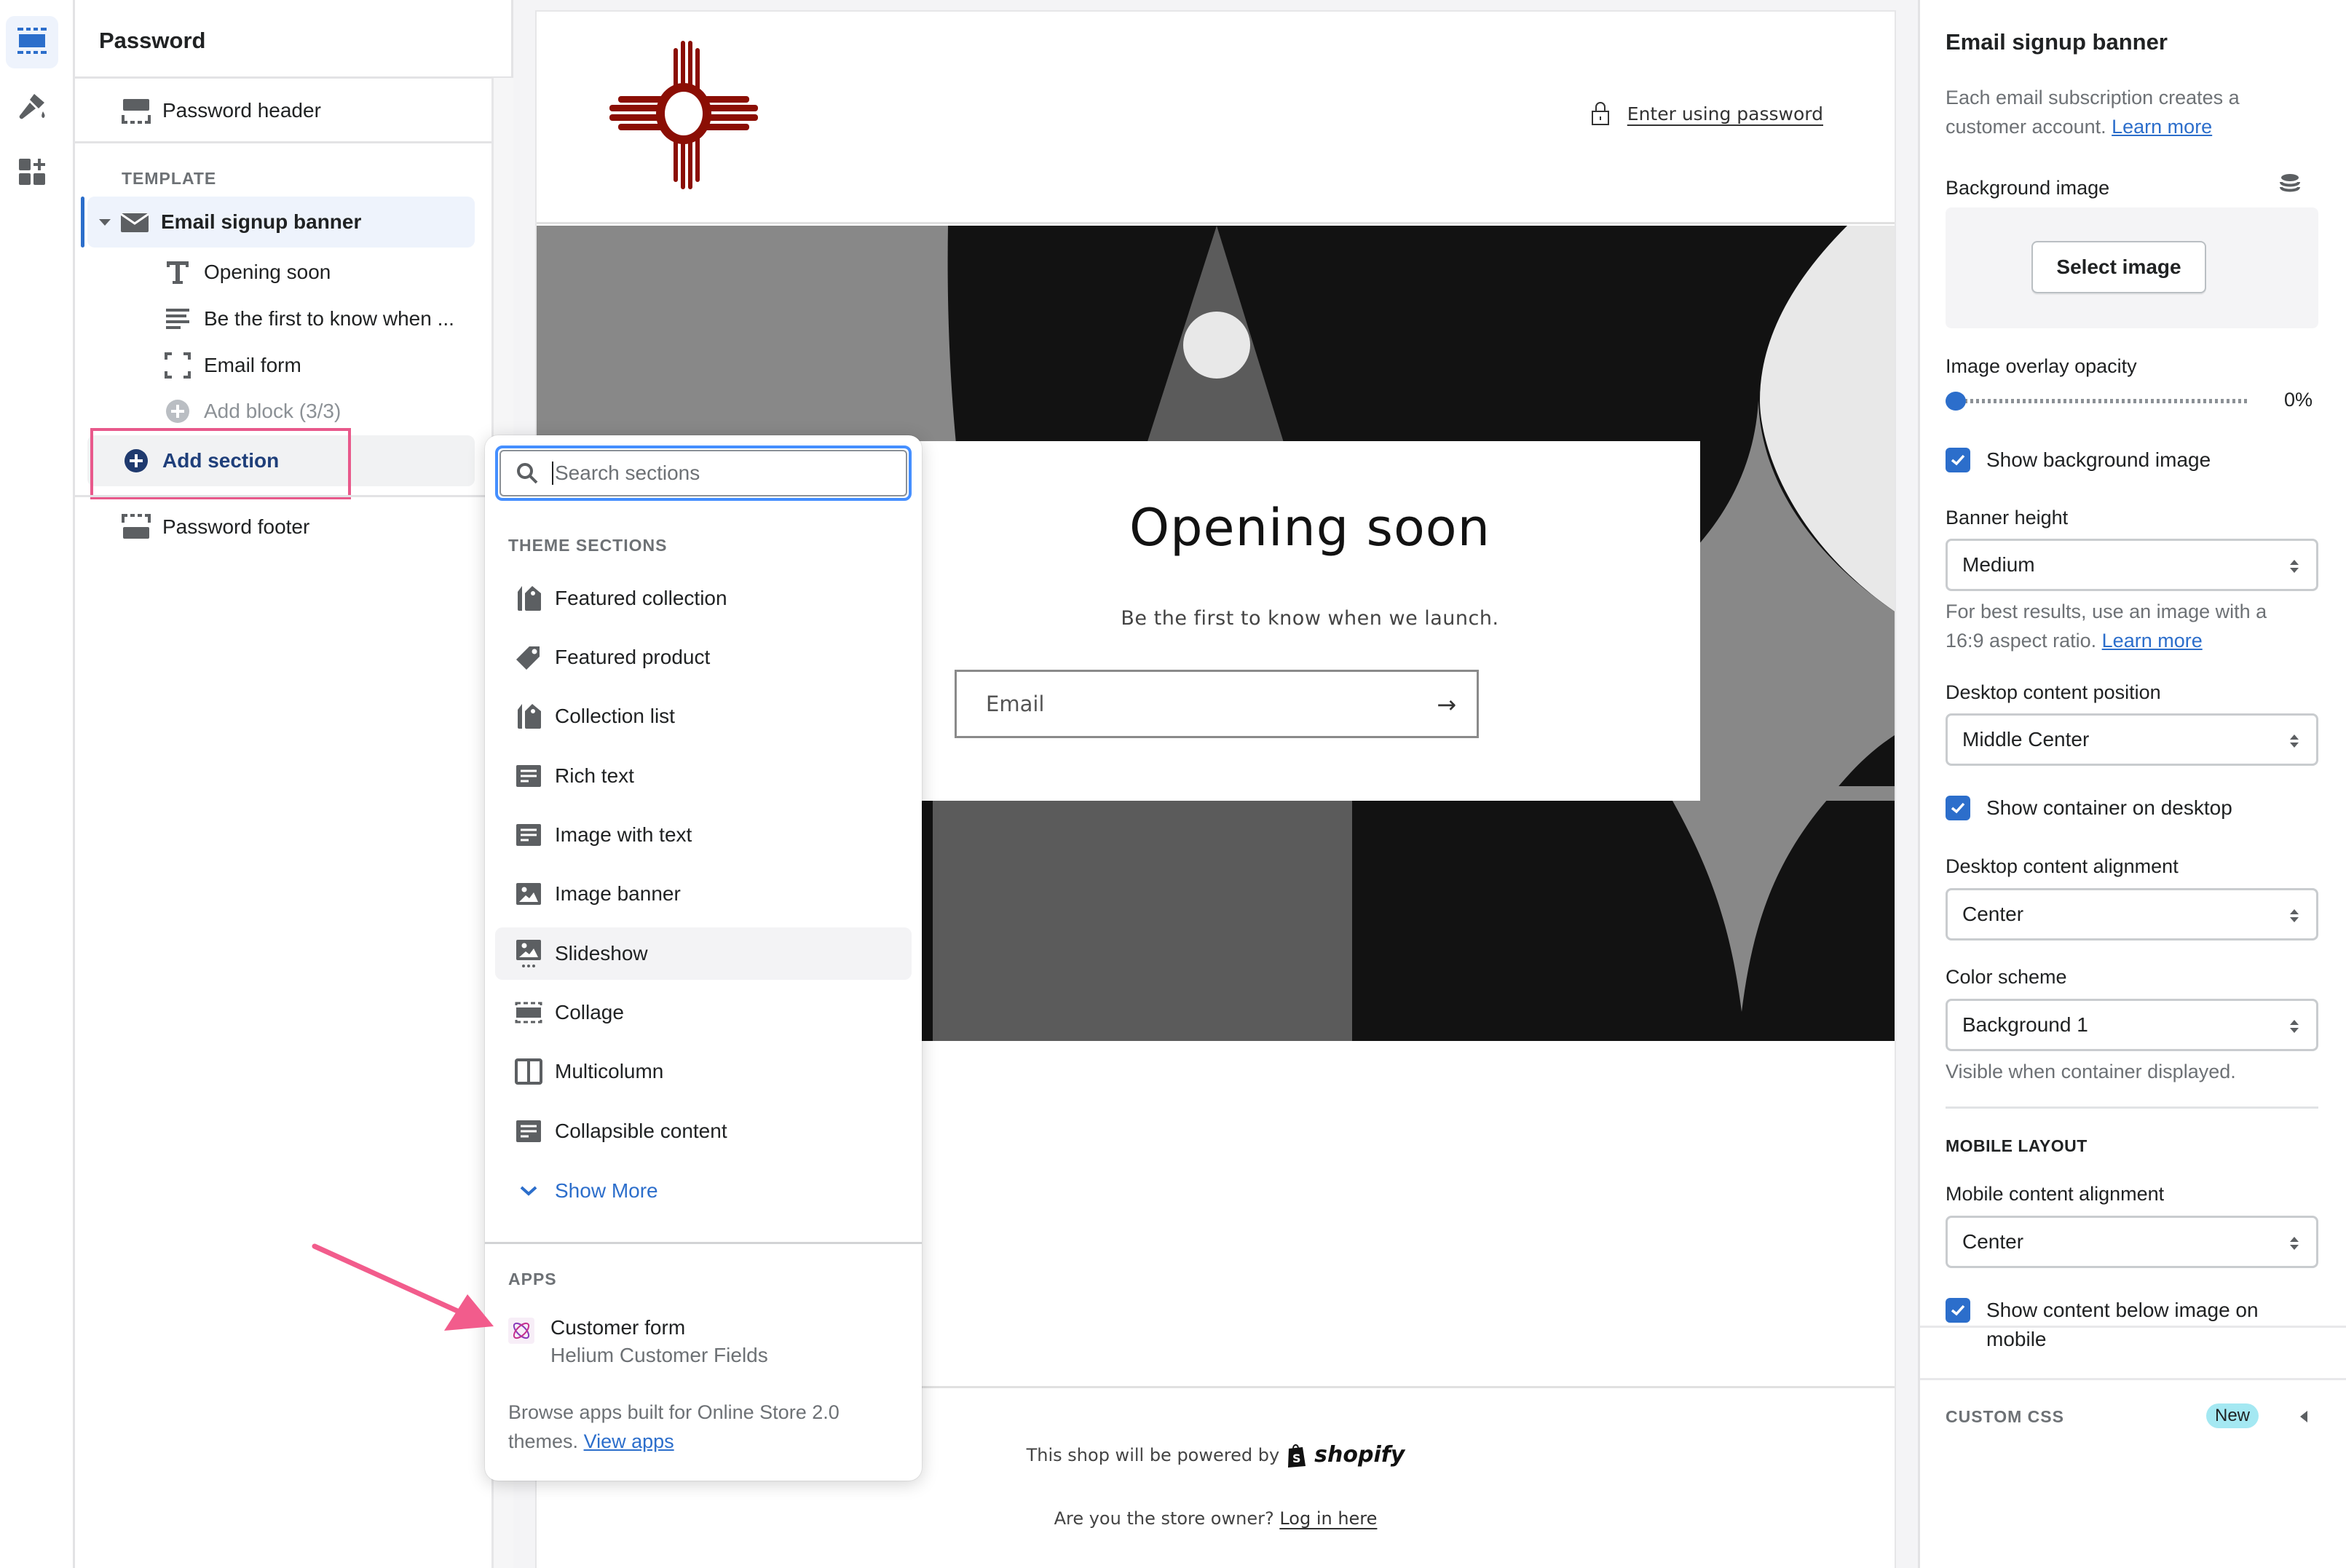  I want to click on apps-label: APPS, so click(532, 1279).